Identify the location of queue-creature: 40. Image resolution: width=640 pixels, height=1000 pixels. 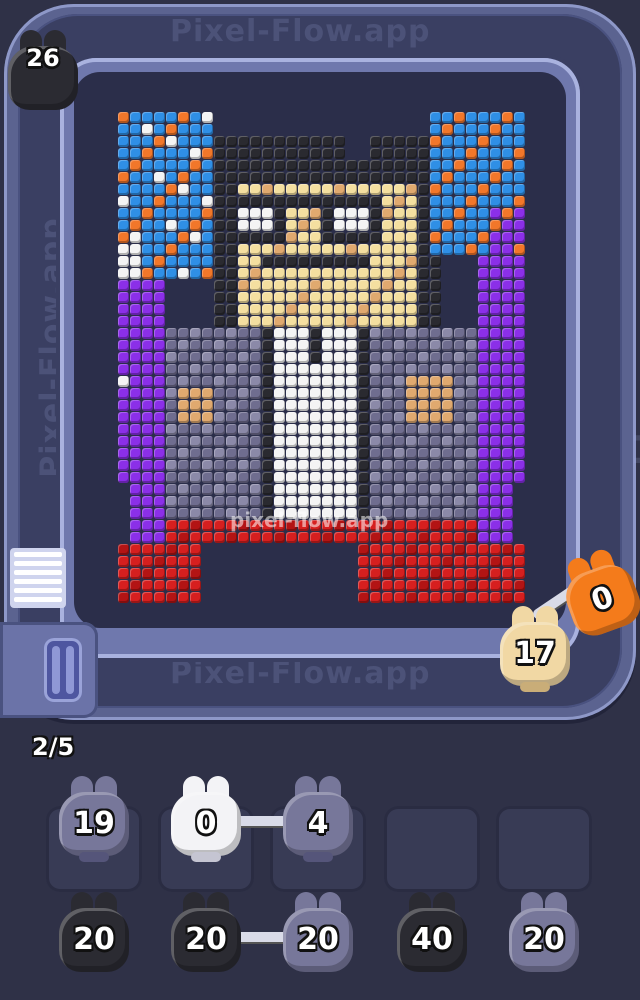
(432, 935).